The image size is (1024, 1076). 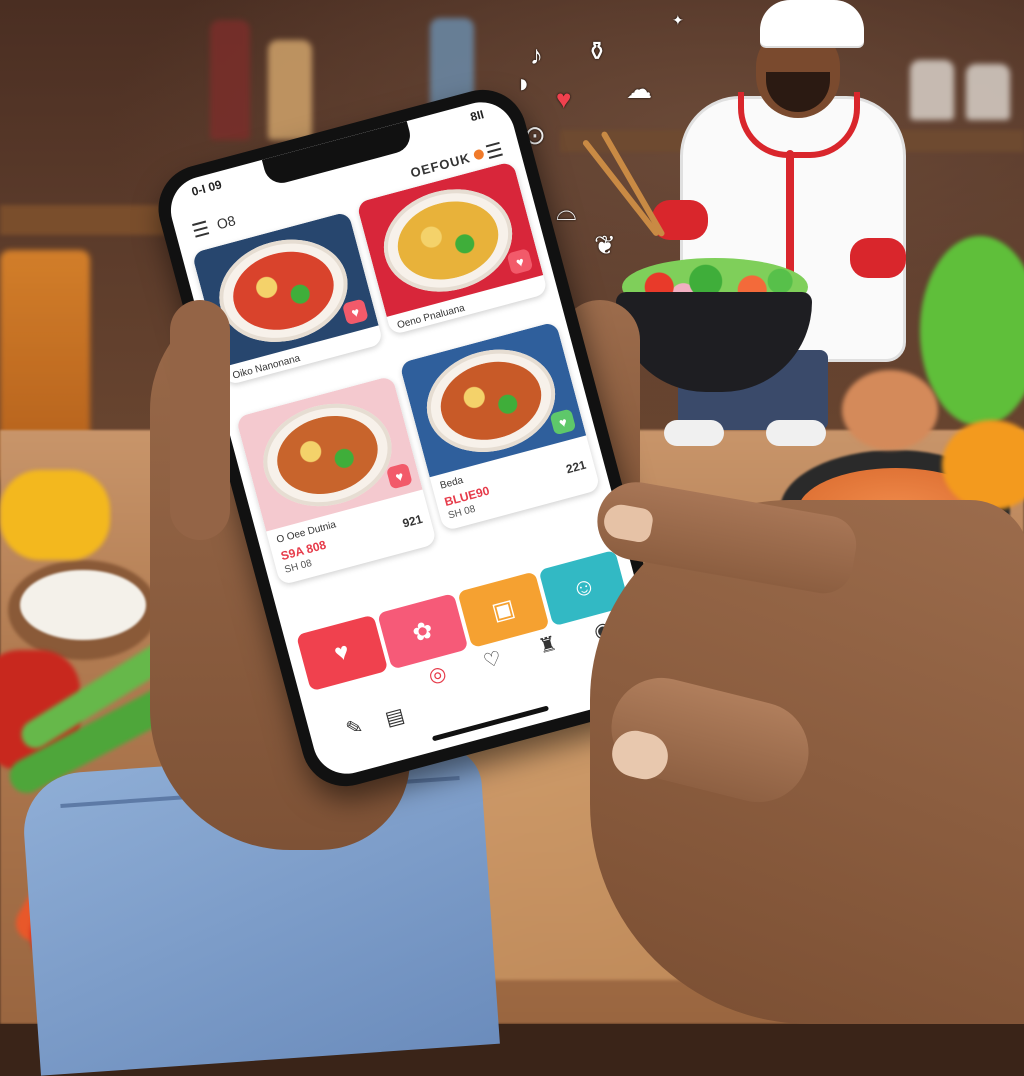 What do you see at coordinates (478, 154) in the screenshot?
I see `brand-logo-icon` at bounding box center [478, 154].